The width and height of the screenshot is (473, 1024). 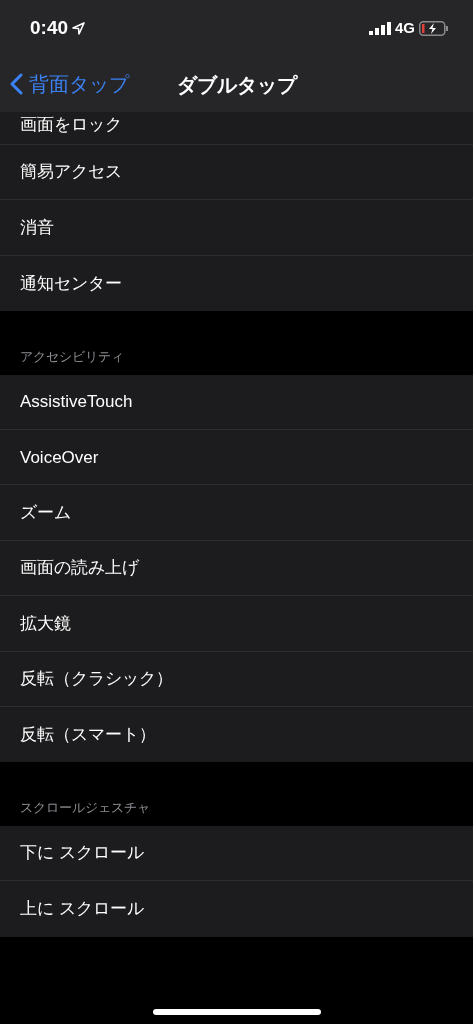 What do you see at coordinates (45, 512) in the screenshot?
I see `list-item: ズーム` at bounding box center [45, 512].